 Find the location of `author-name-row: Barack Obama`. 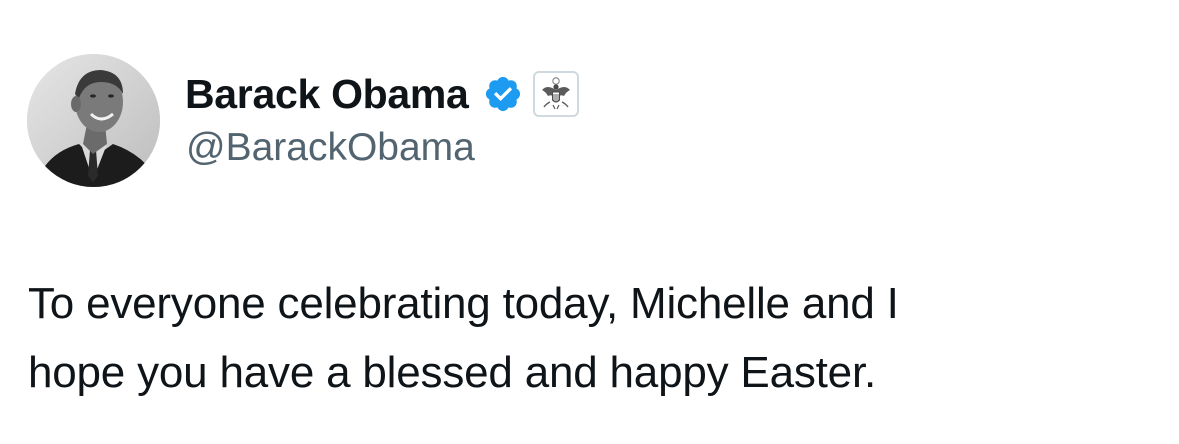

author-name-row: Barack Obama is located at coordinates (382, 94).